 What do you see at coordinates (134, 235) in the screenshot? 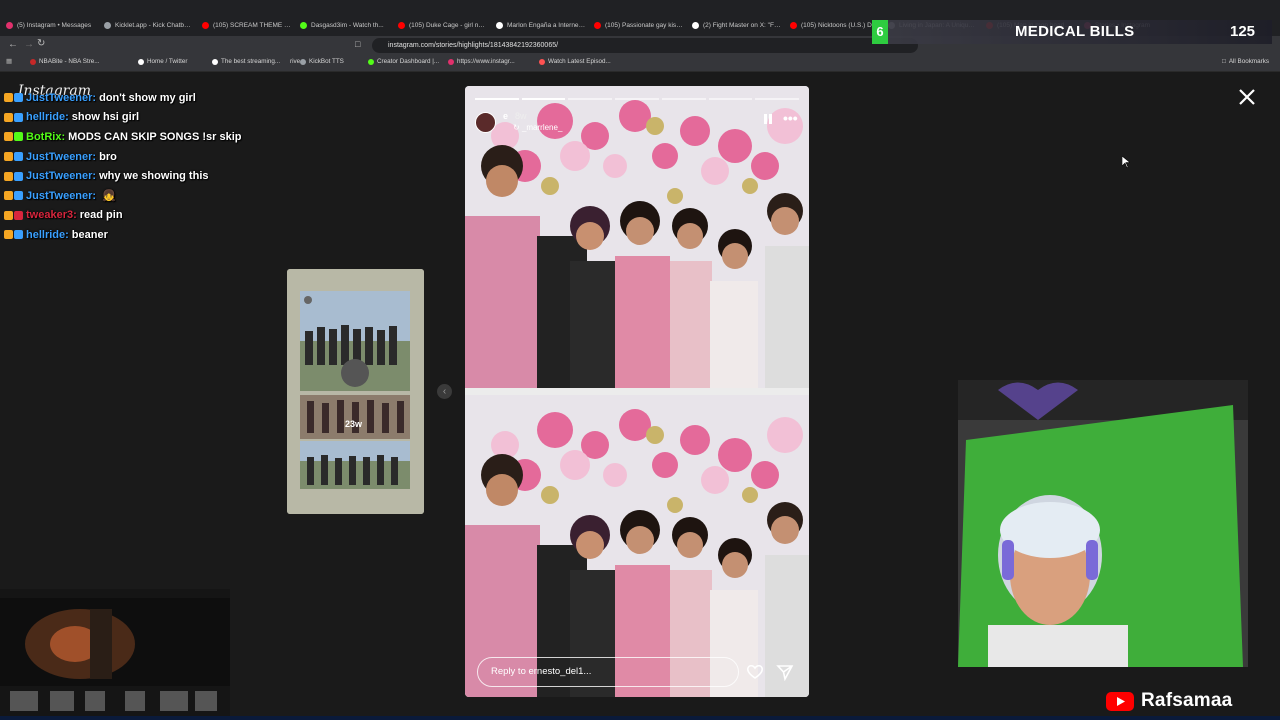
I see `chat-message: hellride: beaner` at bounding box center [134, 235].